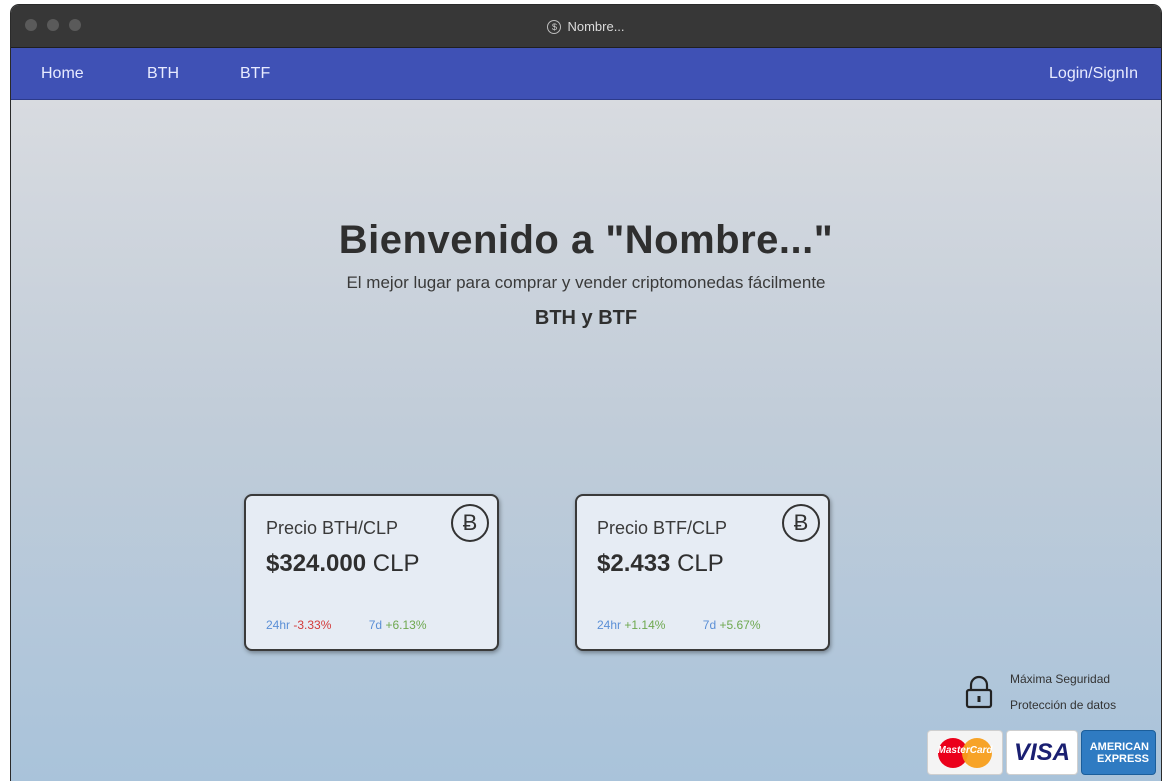  Describe the element at coordinates (1123, 758) in the screenshot. I see `amex-line-2: EXPRESS` at that location.